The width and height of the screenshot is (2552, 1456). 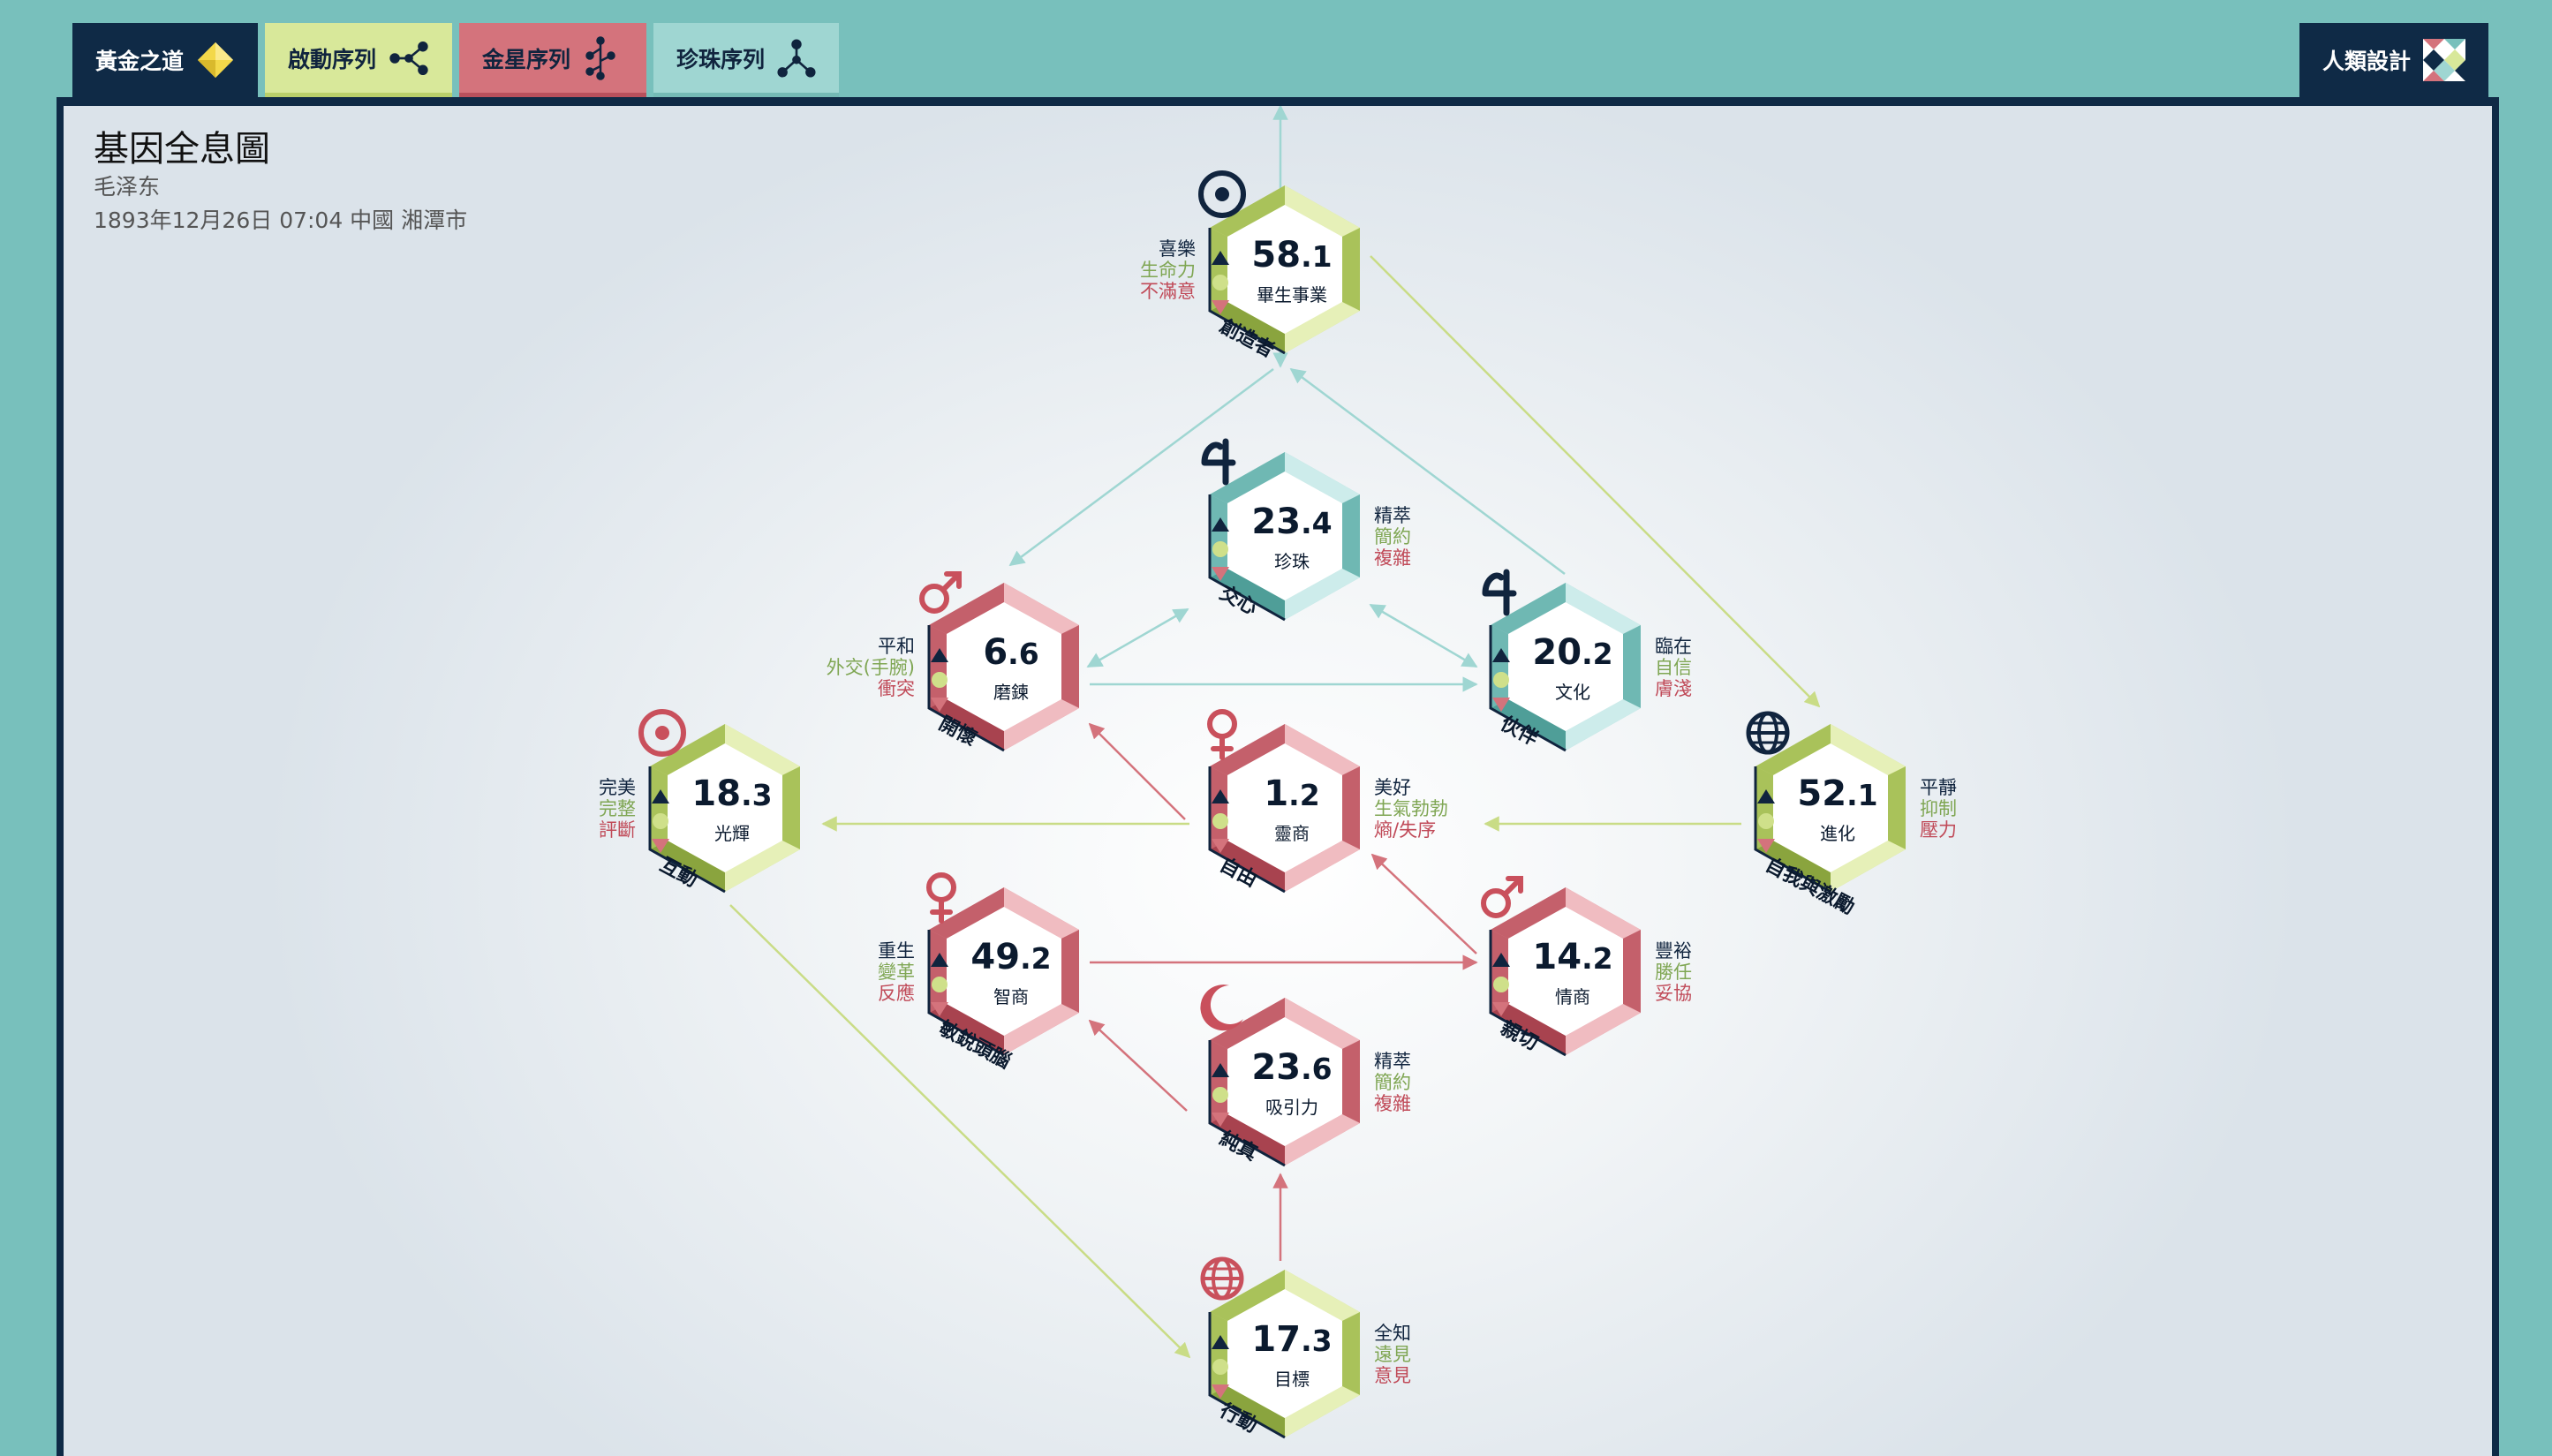 I want to click on gate-value: 49.2, so click(x=1011, y=957).